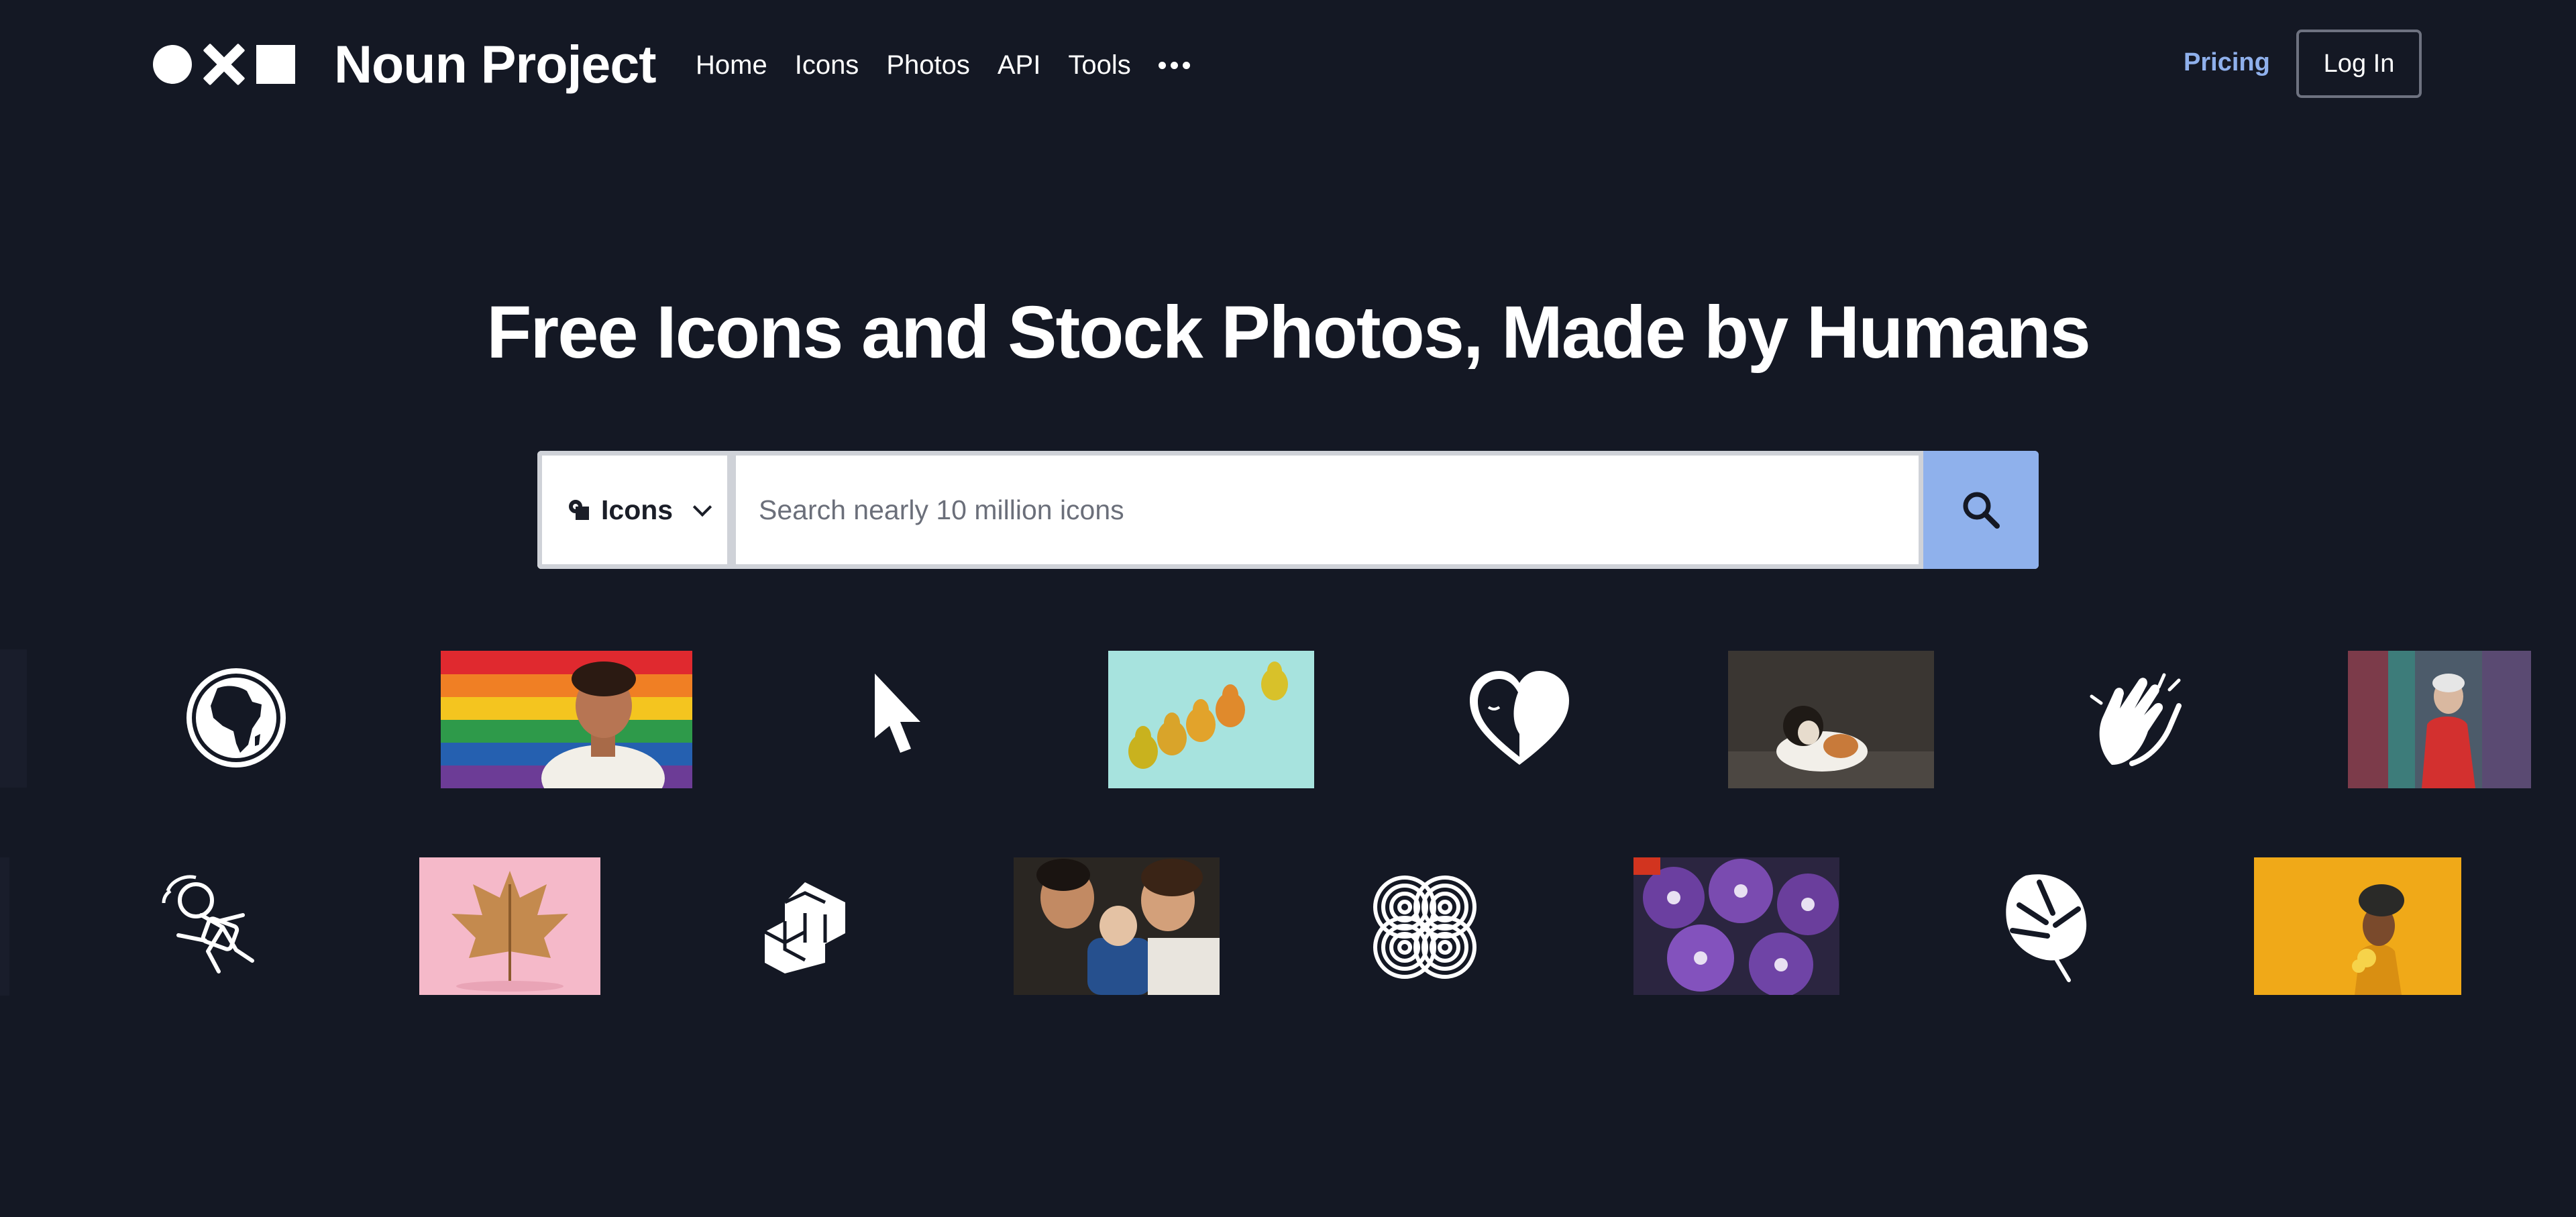 This screenshot has width=2576, height=1217. I want to click on pricing-link: Pricing, so click(2227, 62).